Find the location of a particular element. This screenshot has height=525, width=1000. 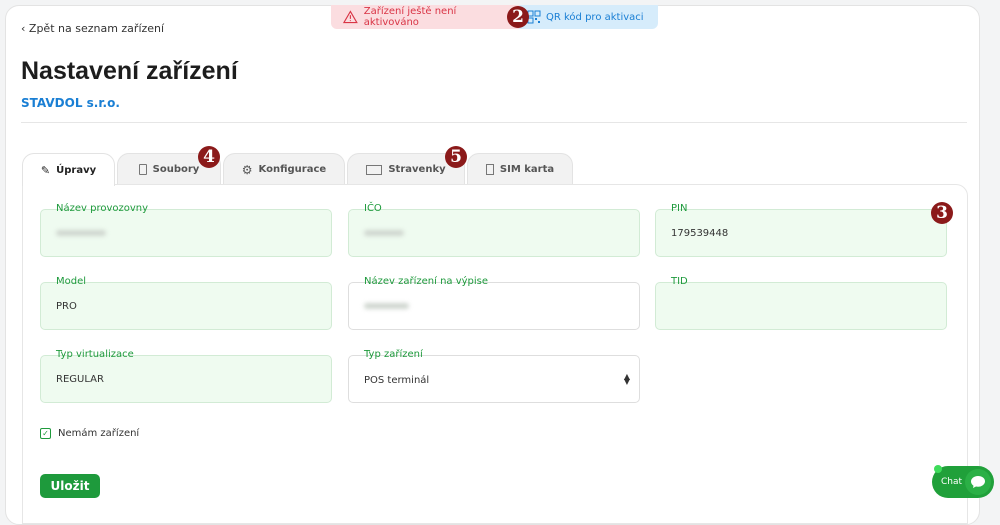

tab-upravy: ✎ Úpravy is located at coordinates (68, 169).